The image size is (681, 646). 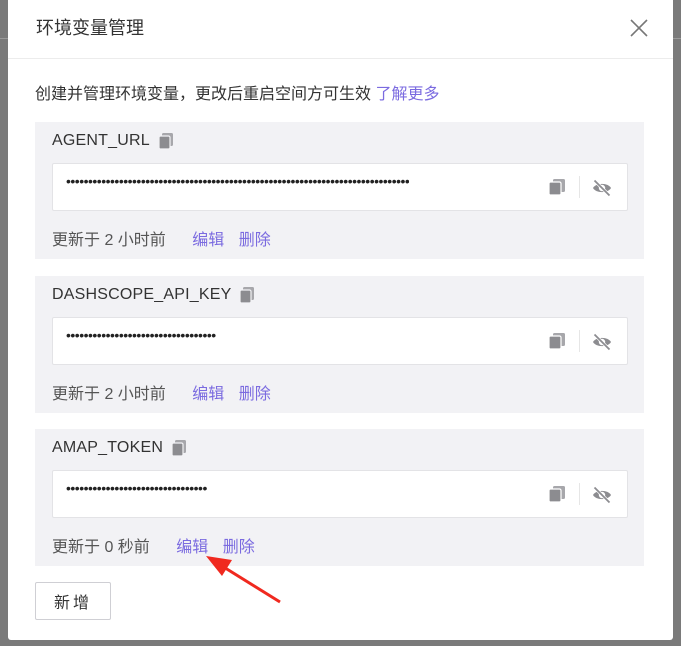 I want to click on env-var-header: DASHSCOPE_API_KEY, so click(x=153, y=295).